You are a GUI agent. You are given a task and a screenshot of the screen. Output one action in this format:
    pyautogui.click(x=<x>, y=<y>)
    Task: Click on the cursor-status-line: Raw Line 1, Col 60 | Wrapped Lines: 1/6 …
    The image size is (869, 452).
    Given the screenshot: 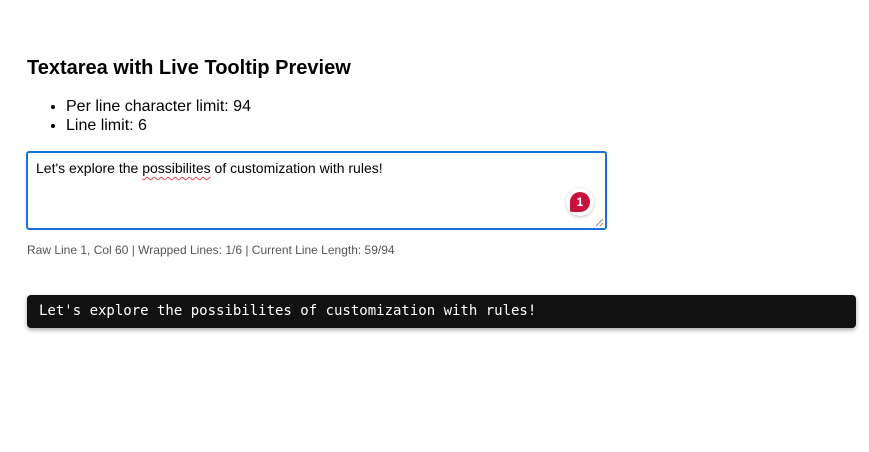 What is the action you would take?
    pyautogui.click(x=211, y=250)
    